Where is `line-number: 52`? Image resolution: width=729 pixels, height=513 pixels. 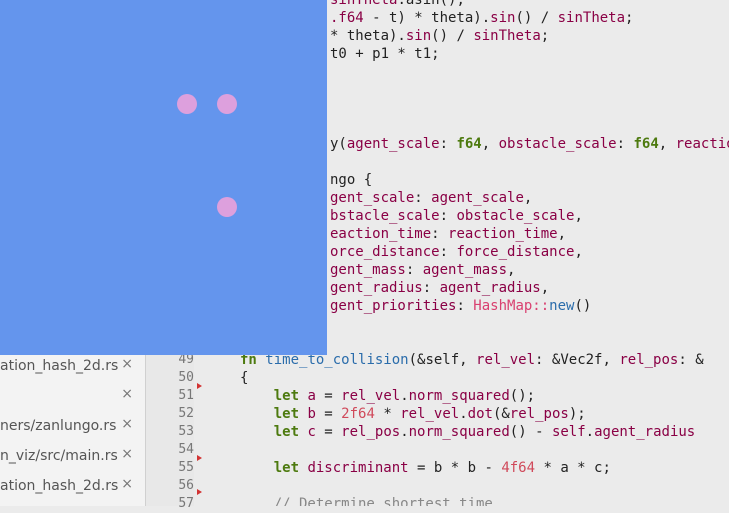
line-number: 52 is located at coordinates (186, 413).